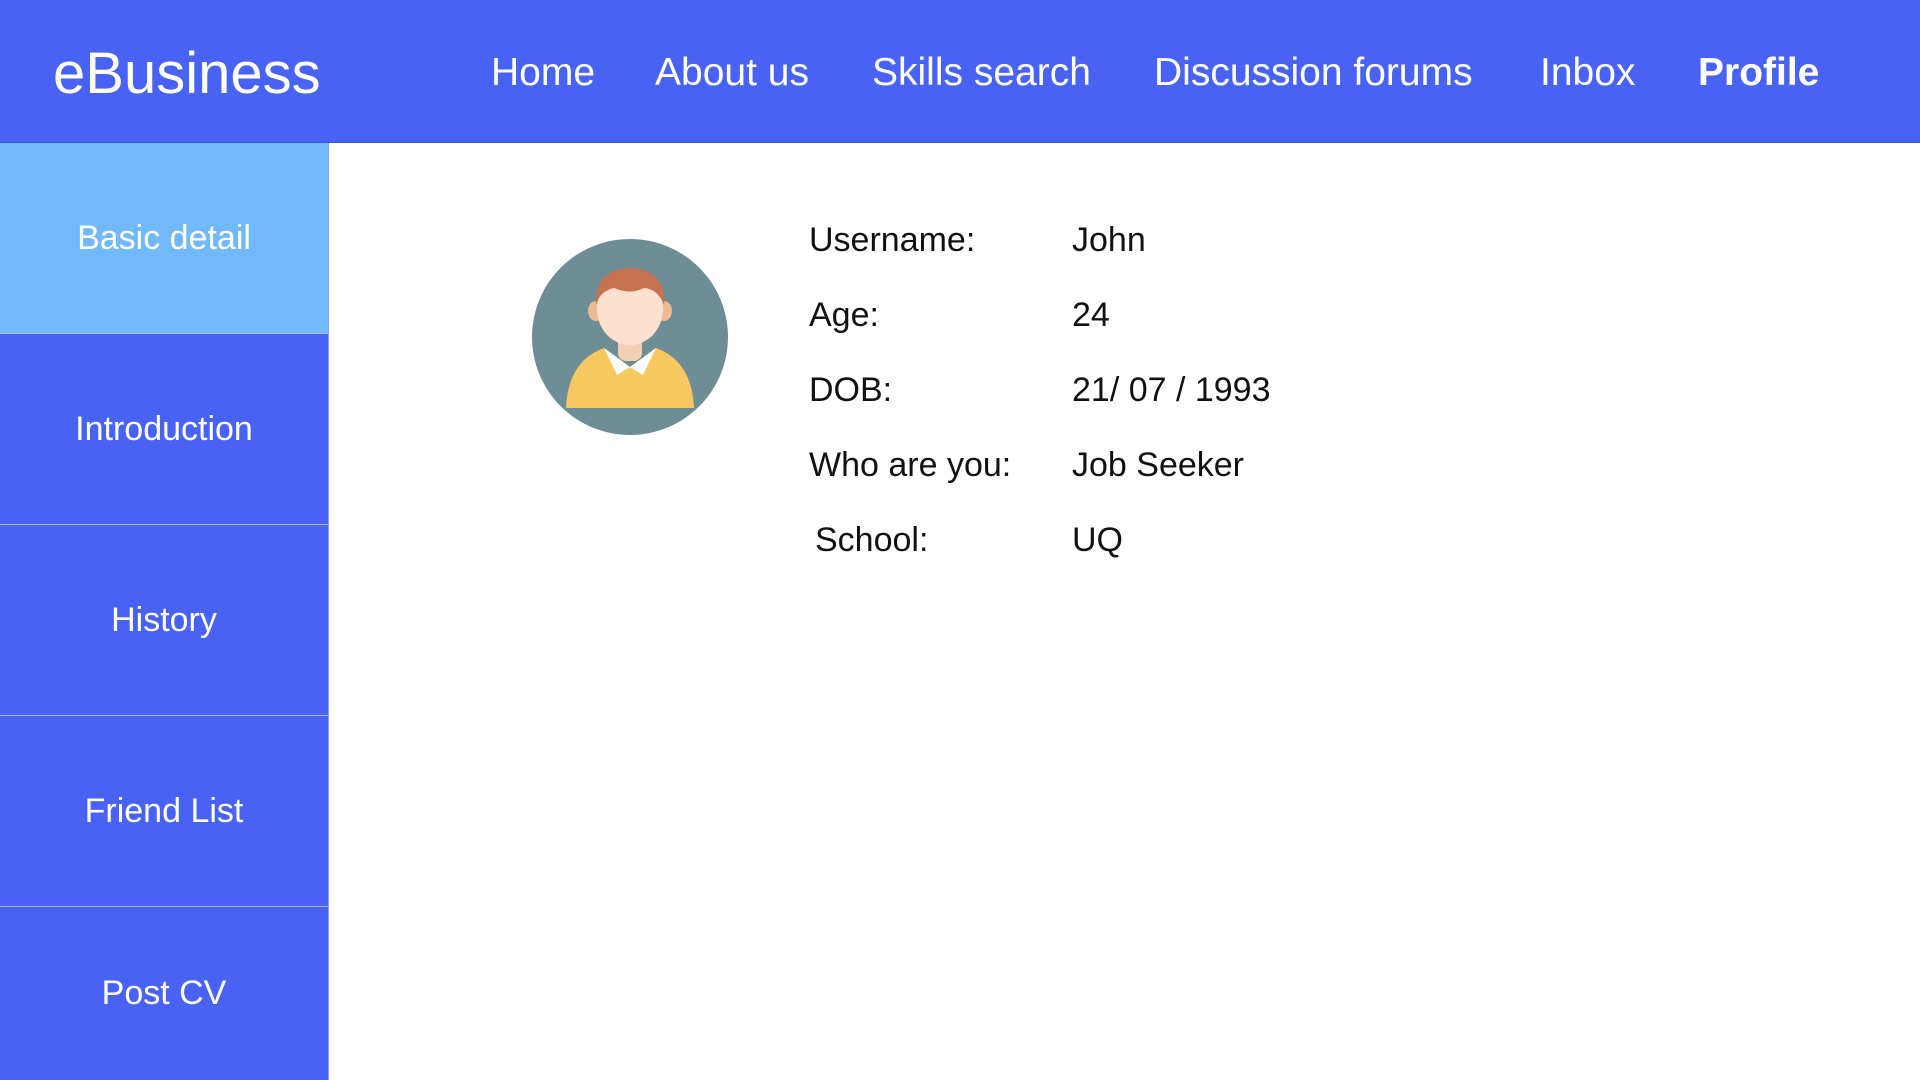 The width and height of the screenshot is (1920, 1080). I want to click on sidebar-item-post-cv: Post CV, so click(164, 993).